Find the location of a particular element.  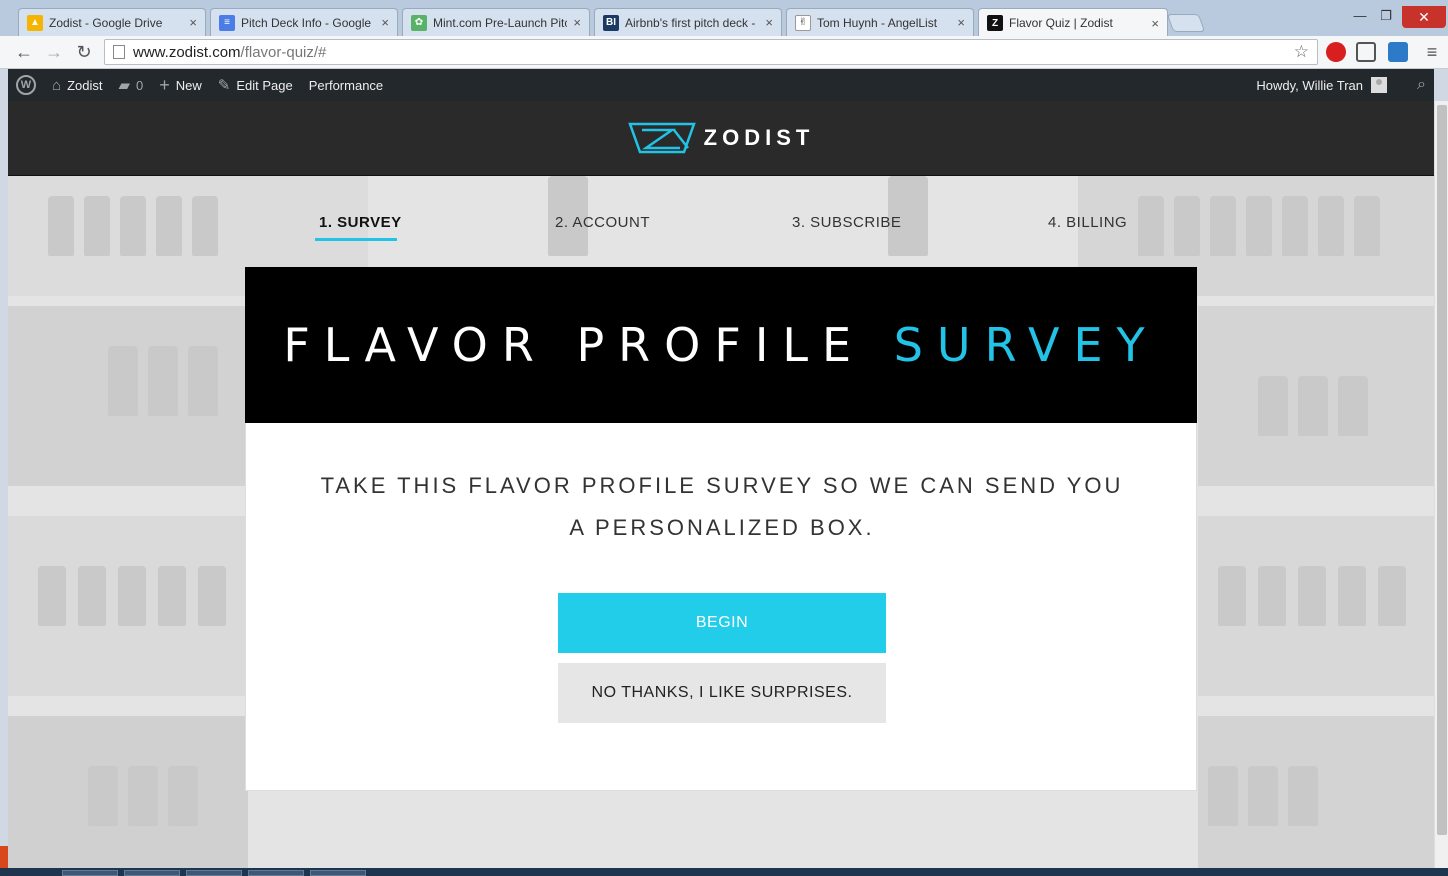

tab-label: Zodist - Google Drive is located at coordinates (106, 22).